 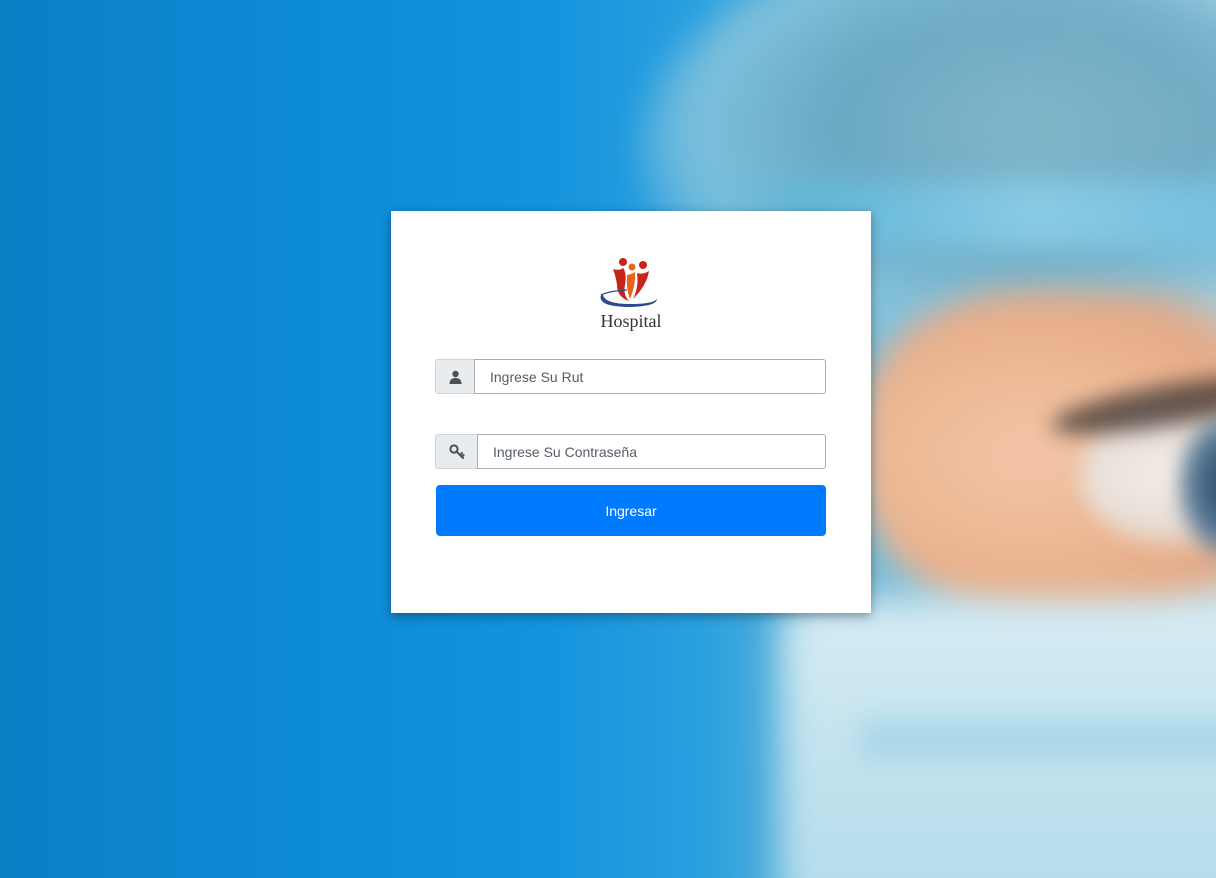 I want to click on rut-input-group, so click(x=630, y=376).